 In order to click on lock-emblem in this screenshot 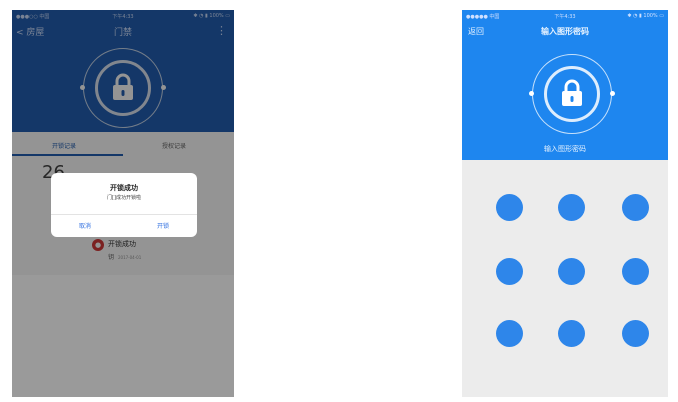, I will do `click(572, 94)`.